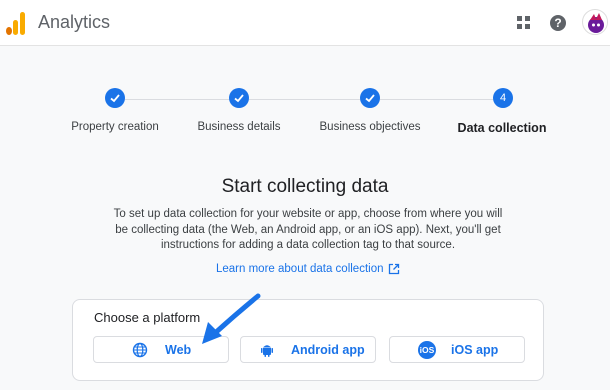 The width and height of the screenshot is (610, 390). I want to click on page-heading: Start collecting data, so click(305, 186).